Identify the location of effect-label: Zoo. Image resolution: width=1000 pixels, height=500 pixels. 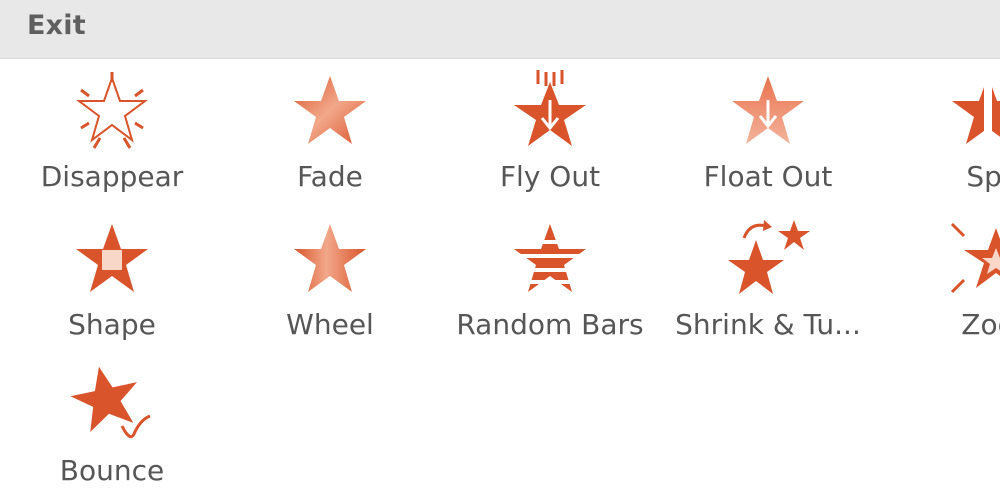
(980, 324).